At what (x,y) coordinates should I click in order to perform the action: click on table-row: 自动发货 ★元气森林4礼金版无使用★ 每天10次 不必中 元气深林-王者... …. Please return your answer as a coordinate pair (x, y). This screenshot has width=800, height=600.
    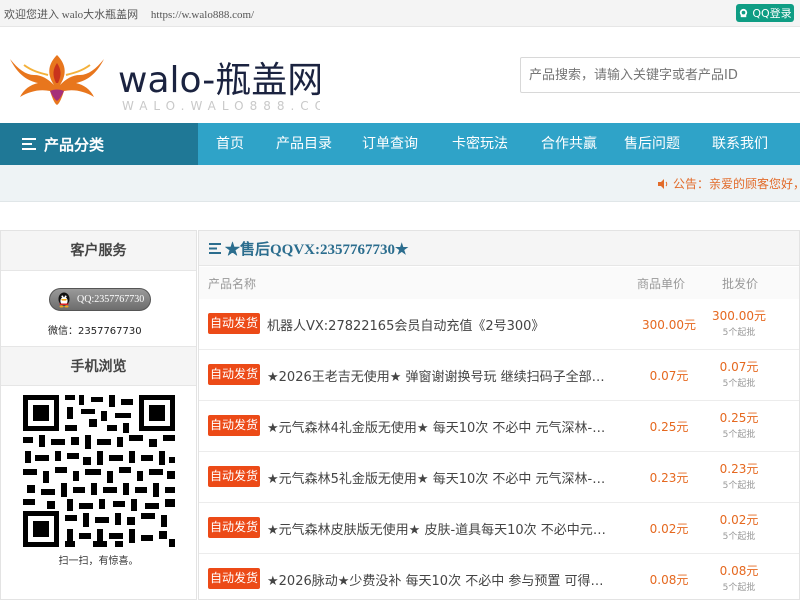
    Looking at the image, I should click on (499, 426).